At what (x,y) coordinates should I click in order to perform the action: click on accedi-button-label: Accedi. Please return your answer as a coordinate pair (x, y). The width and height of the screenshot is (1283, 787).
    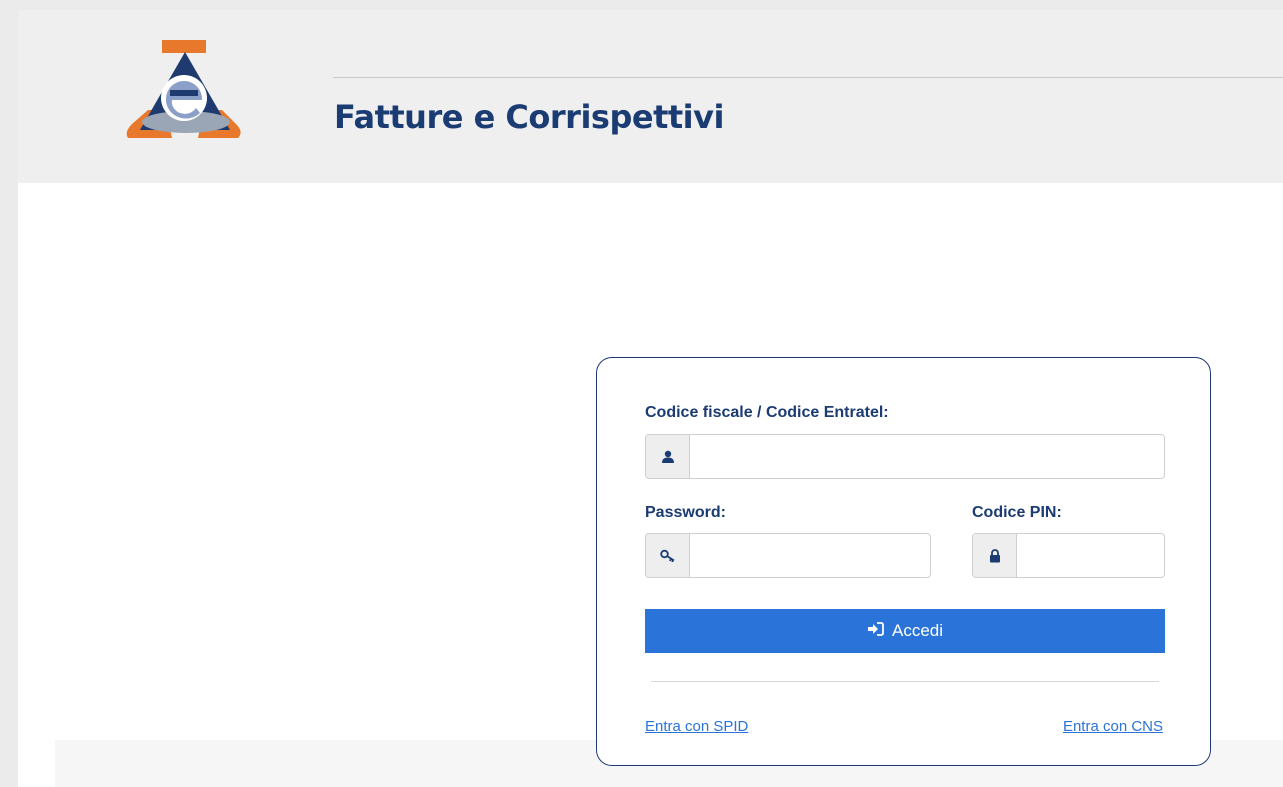
    Looking at the image, I should click on (917, 630).